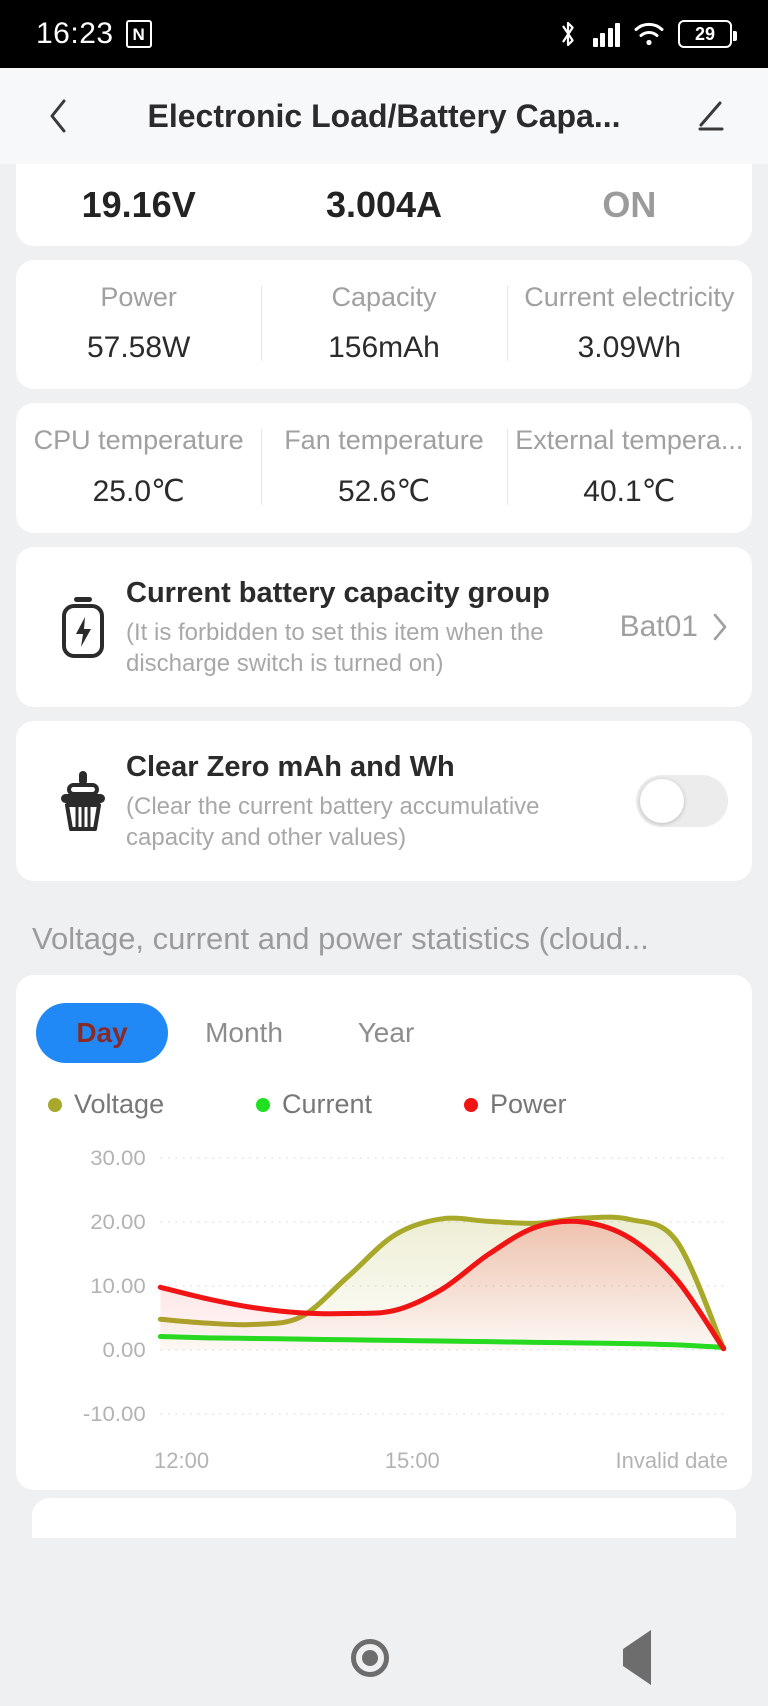  What do you see at coordinates (138, 491) in the screenshot?
I see `metric-value: 25.0℃` at bounding box center [138, 491].